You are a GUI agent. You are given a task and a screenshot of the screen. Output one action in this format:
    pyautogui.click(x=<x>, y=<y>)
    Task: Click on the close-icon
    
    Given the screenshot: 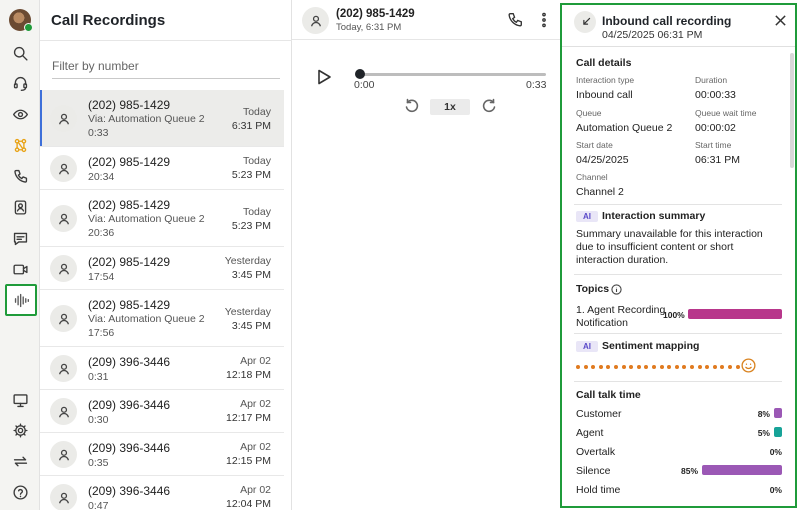 What is the action you would take?
    pyautogui.click(x=780, y=20)
    